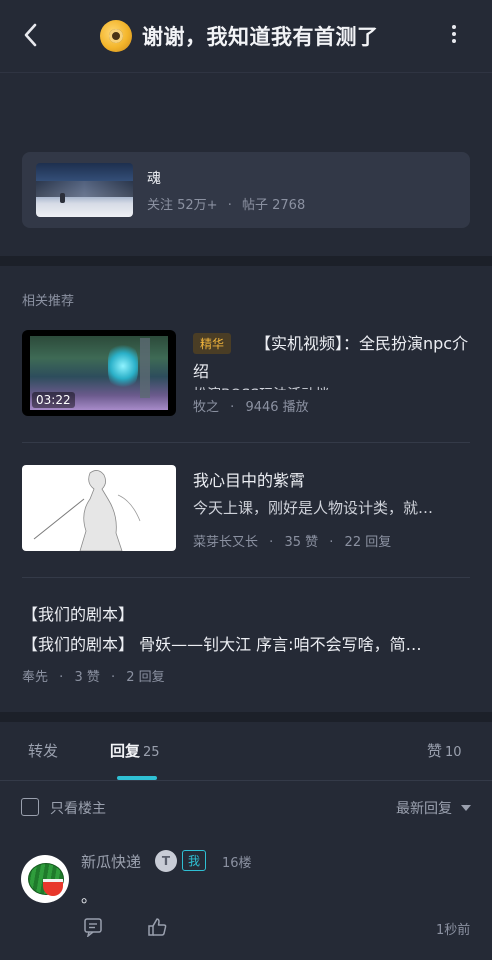  I want to click on rec-item-author: 菜芽长又长, so click(226, 542).